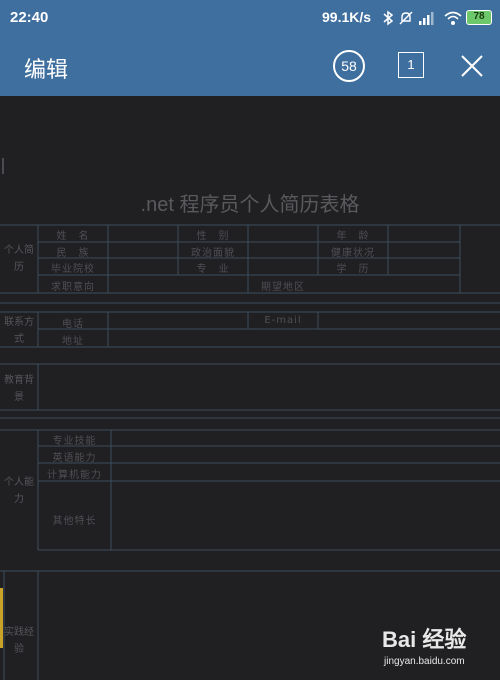 The width and height of the screenshot is (500, 680). I want to click on baidu-watermark: Bai 经验 jingyan.baidu.com, so click(439, 649).